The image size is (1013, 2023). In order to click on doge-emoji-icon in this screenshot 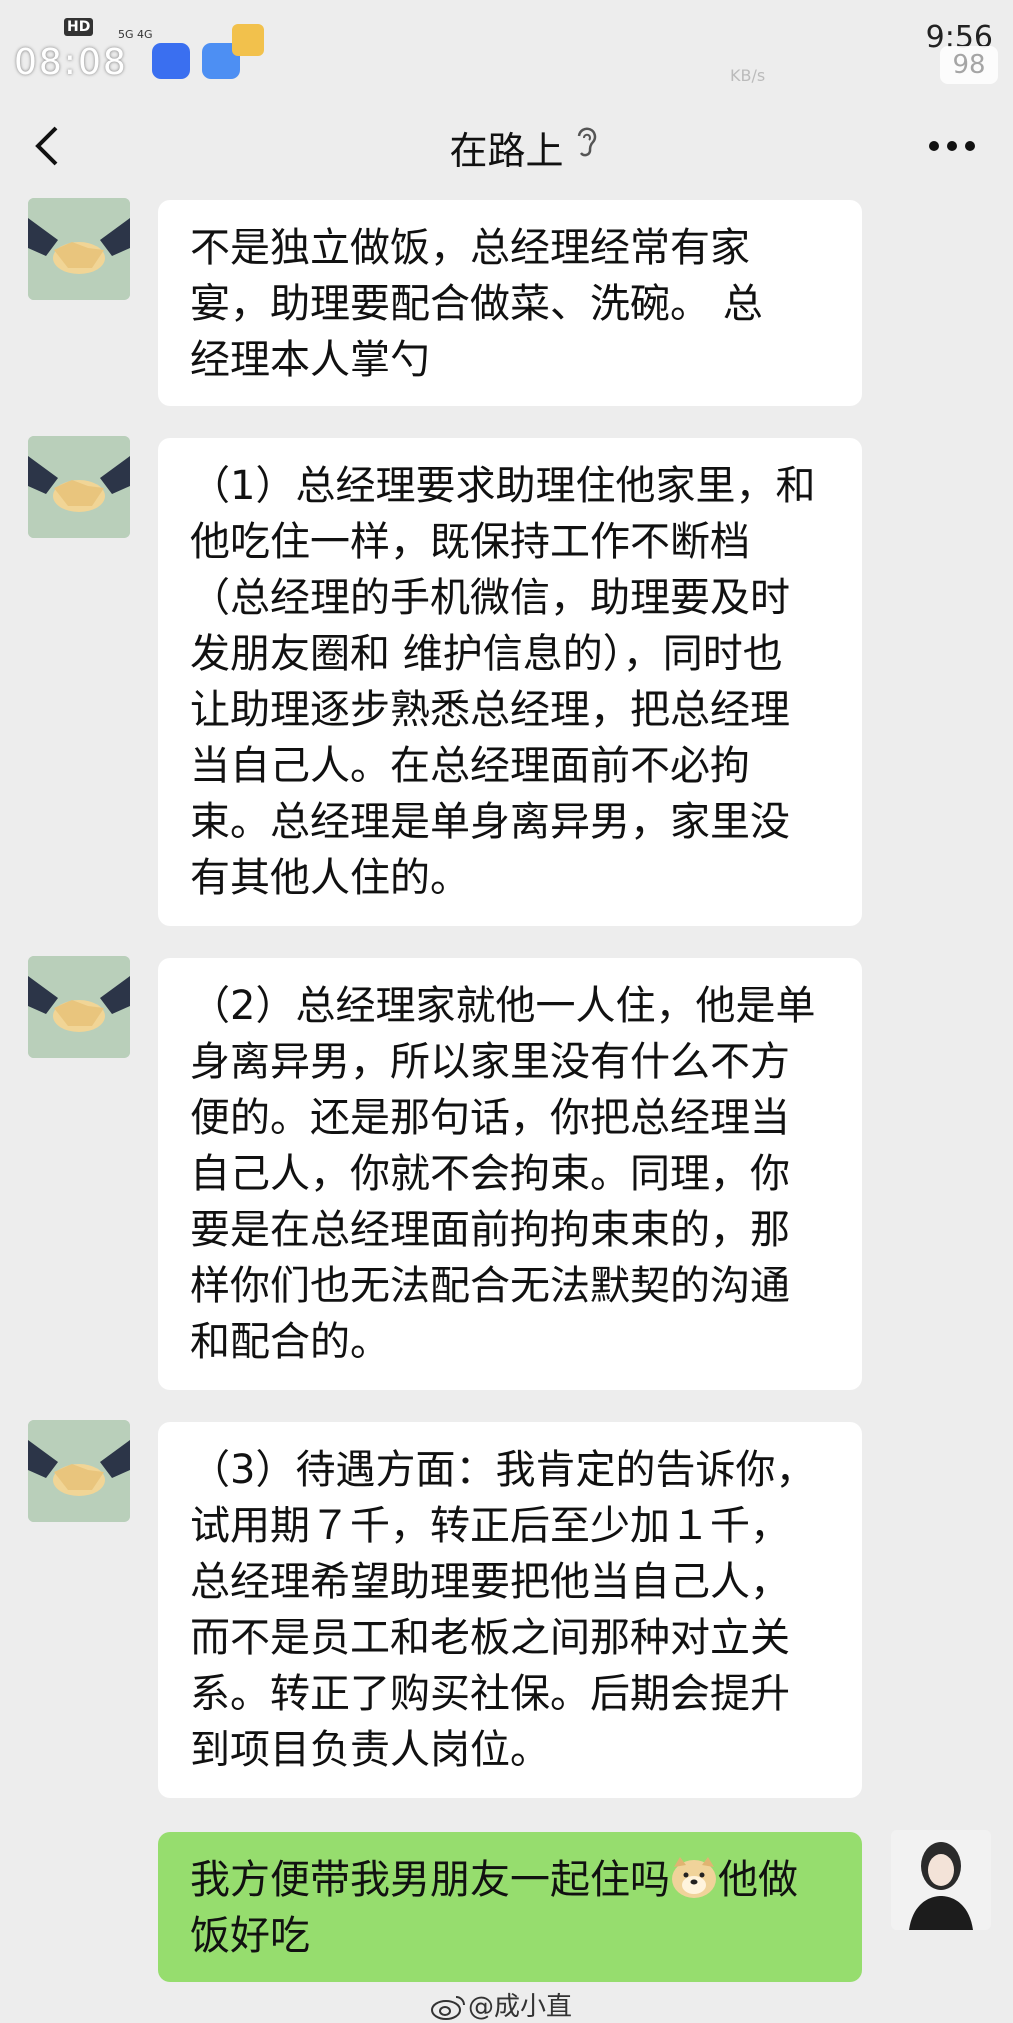, I will do `click(694, 1877)`.